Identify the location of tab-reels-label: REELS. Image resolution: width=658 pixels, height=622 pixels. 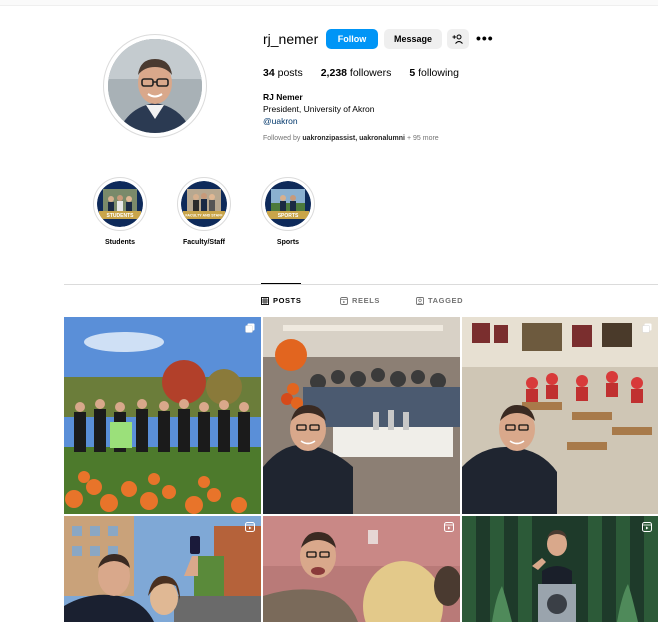
(366, 300).